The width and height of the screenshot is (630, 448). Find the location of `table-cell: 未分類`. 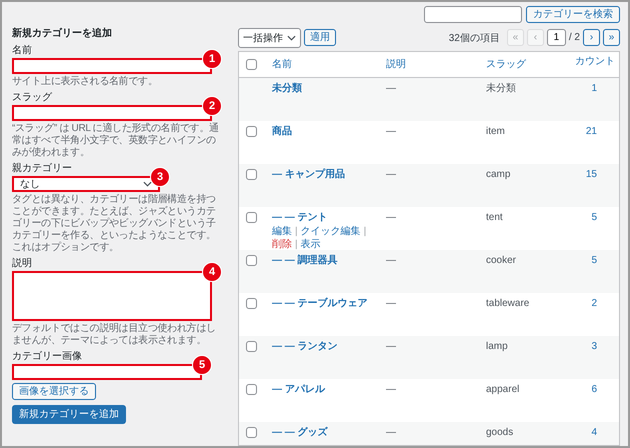

table-cell: 未分類 is located at coordinates (501, 88).